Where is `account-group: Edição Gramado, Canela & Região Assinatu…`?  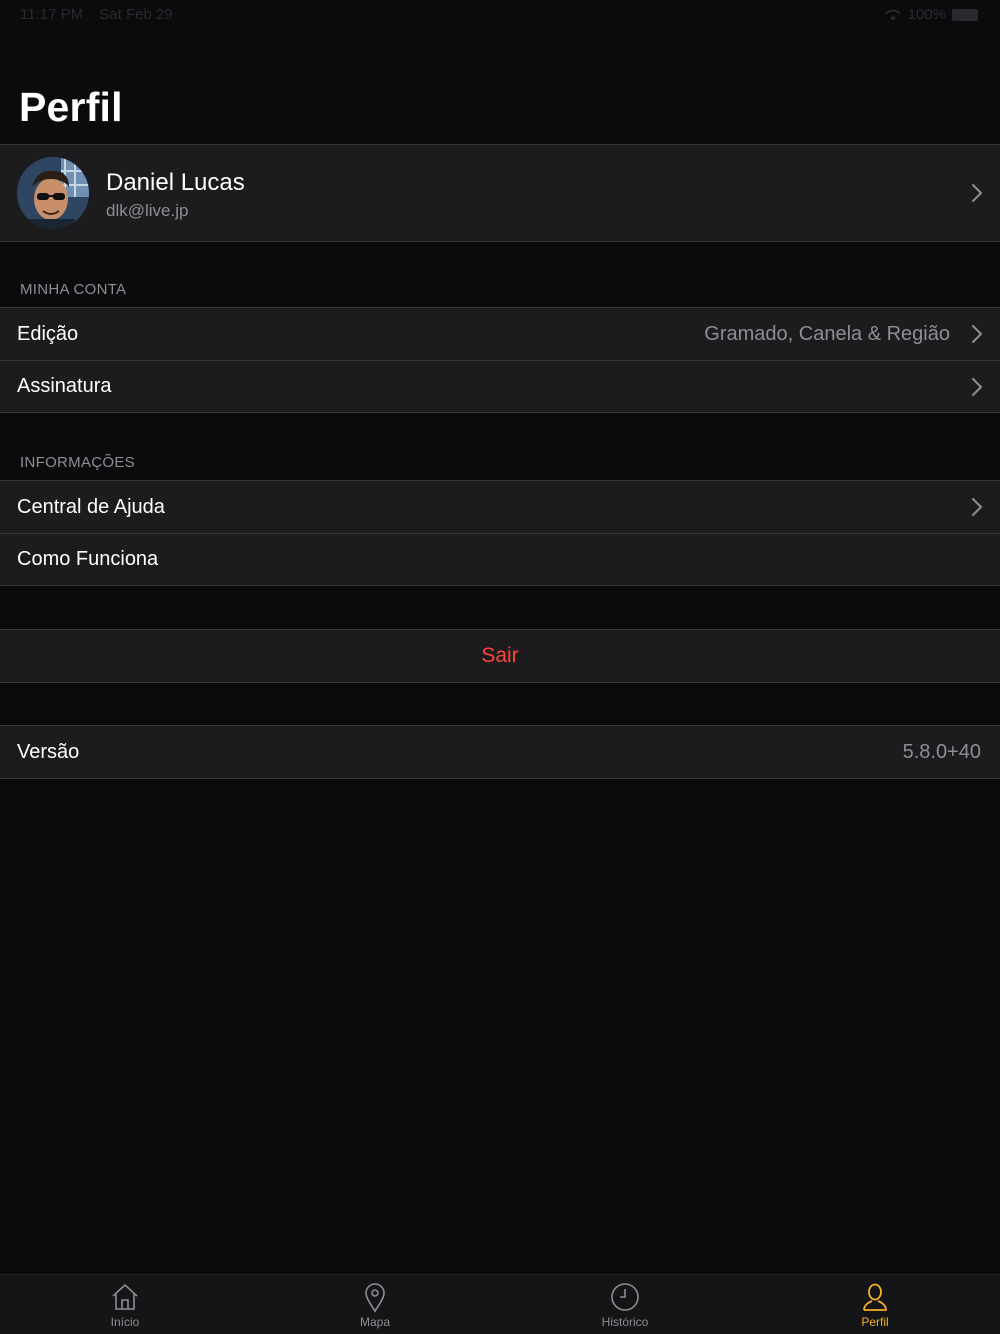 account-group: Edição Gramado, Canela & Região Assinatu… is located at coordinates (500, 360).